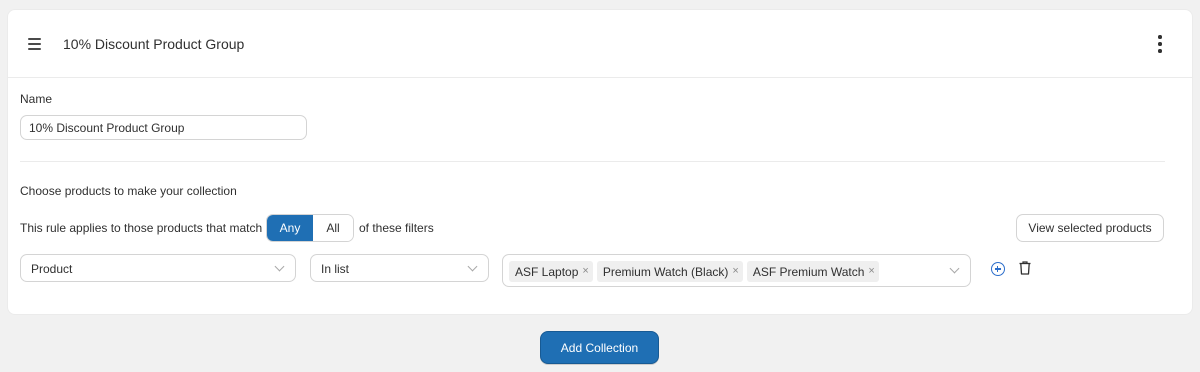  Describe the element at coordinates (333, 228) in the screenshot. I see `match-all-button: All` at that location.